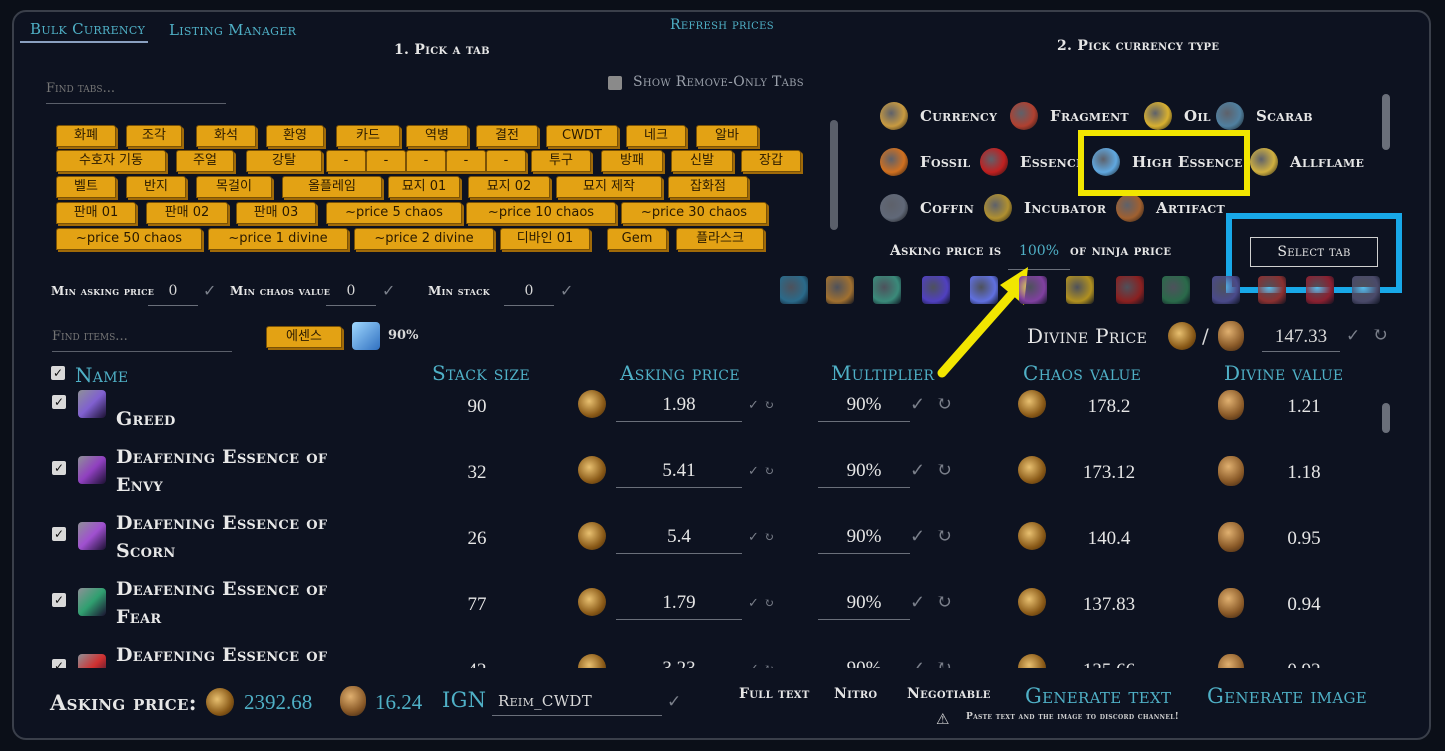 The width and height of the screenshot is (1445, 751). Describe the element at coordinates (680, 373) in the screenshot. I see `col-asking-price: Asking price` at that location.